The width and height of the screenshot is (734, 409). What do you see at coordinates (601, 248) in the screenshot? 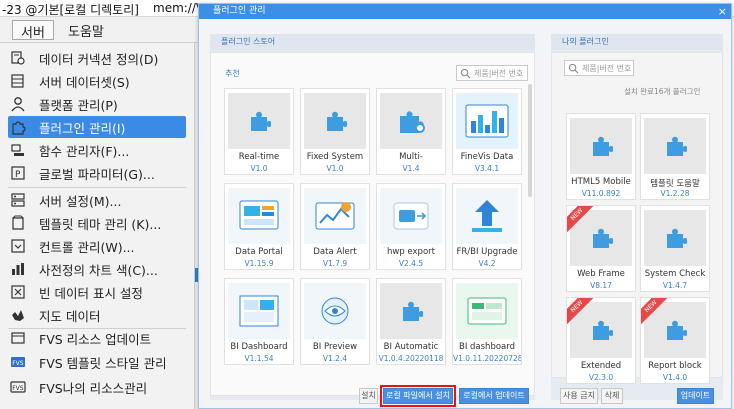
I see `installed-plugin-card: NEW Web Frame V8.17` at bounding box center [601, 248].